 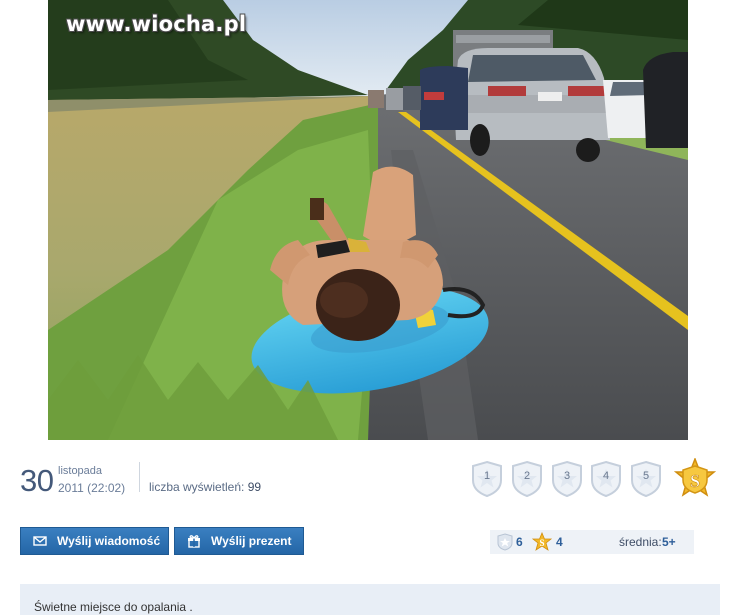 I want to click on rate-star-4-button: 4, so click(x=606, y=479).